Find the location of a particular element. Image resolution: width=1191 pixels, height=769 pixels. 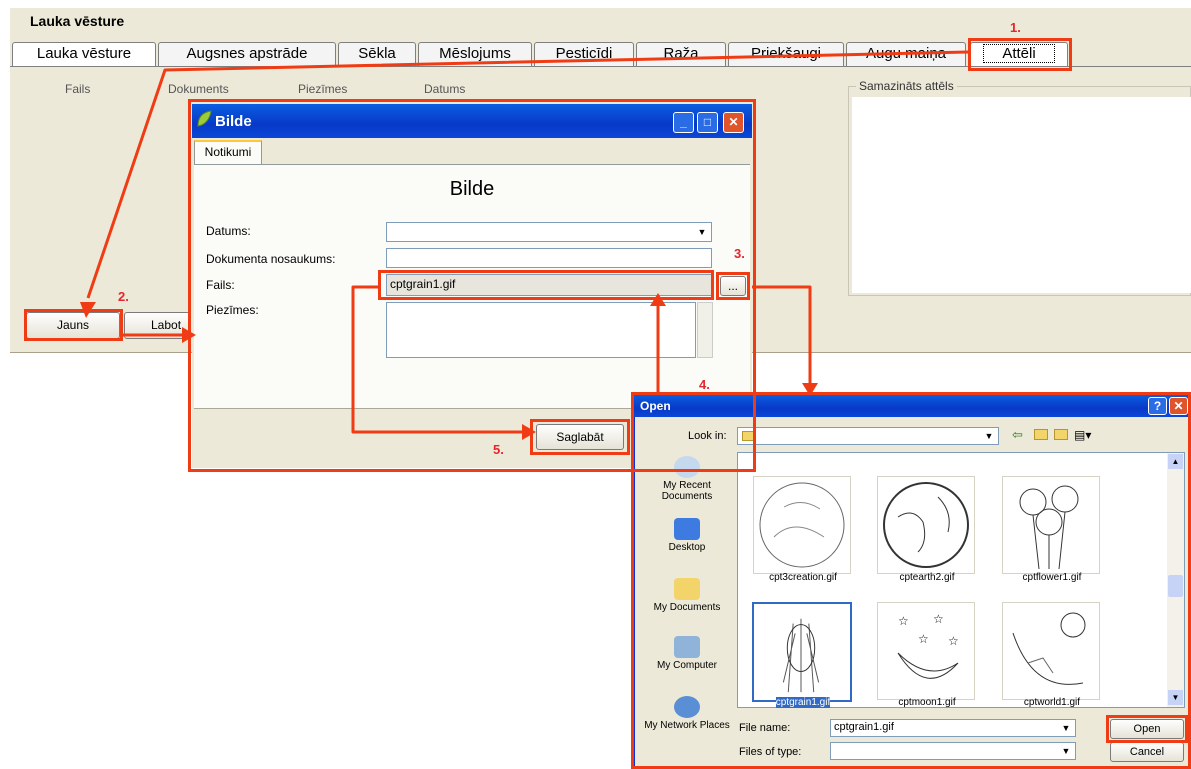

highlight-browse-button is located at coordinates (733, 286).